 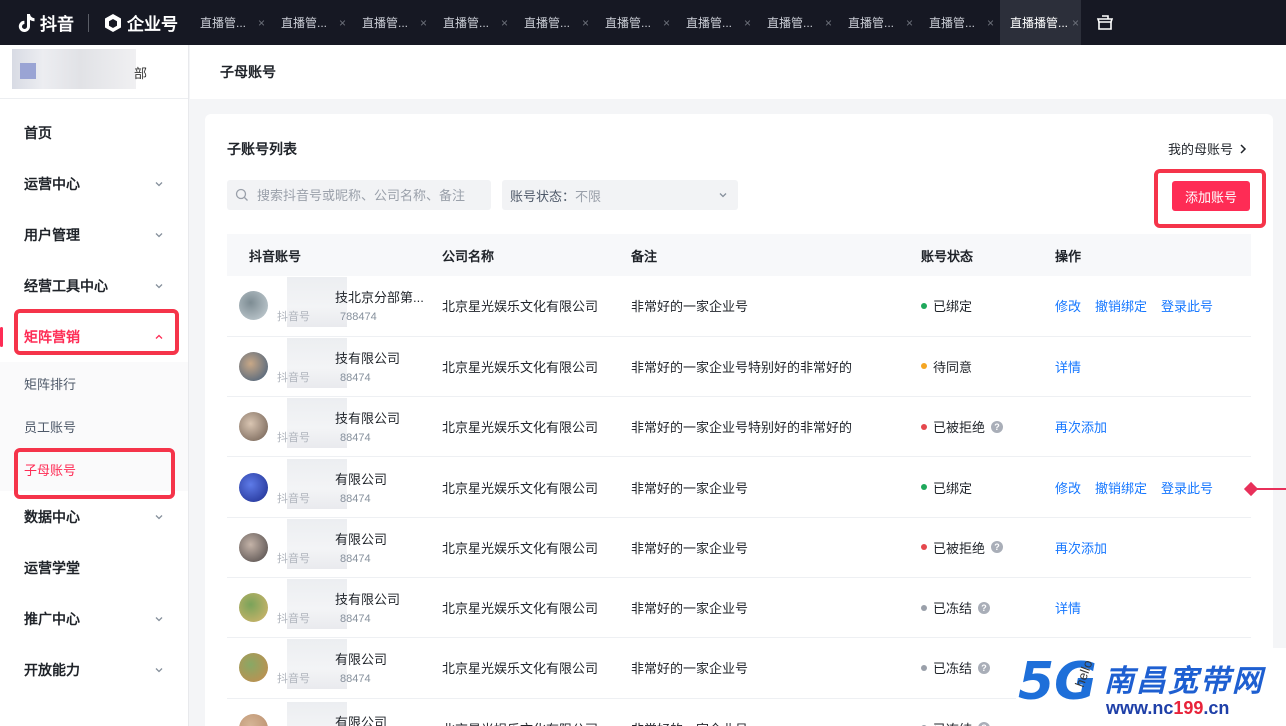 What do you see at coordinates (94, 567) in the screenshot?
I see `sidebar-item-academy: 运营学堂` at bounding box center [94, 567].